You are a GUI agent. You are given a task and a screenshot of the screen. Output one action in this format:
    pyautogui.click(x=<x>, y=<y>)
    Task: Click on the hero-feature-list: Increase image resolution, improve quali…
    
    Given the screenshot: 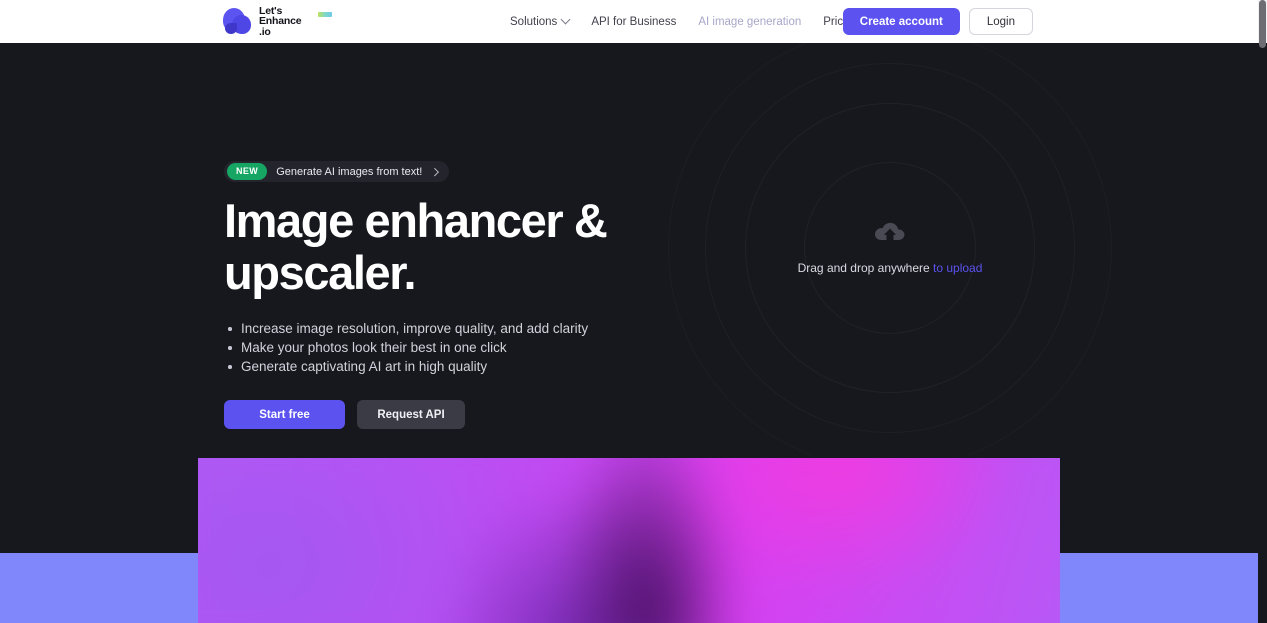 What is the action you would take?
    pyautogui.click(x=484, y=347)
    